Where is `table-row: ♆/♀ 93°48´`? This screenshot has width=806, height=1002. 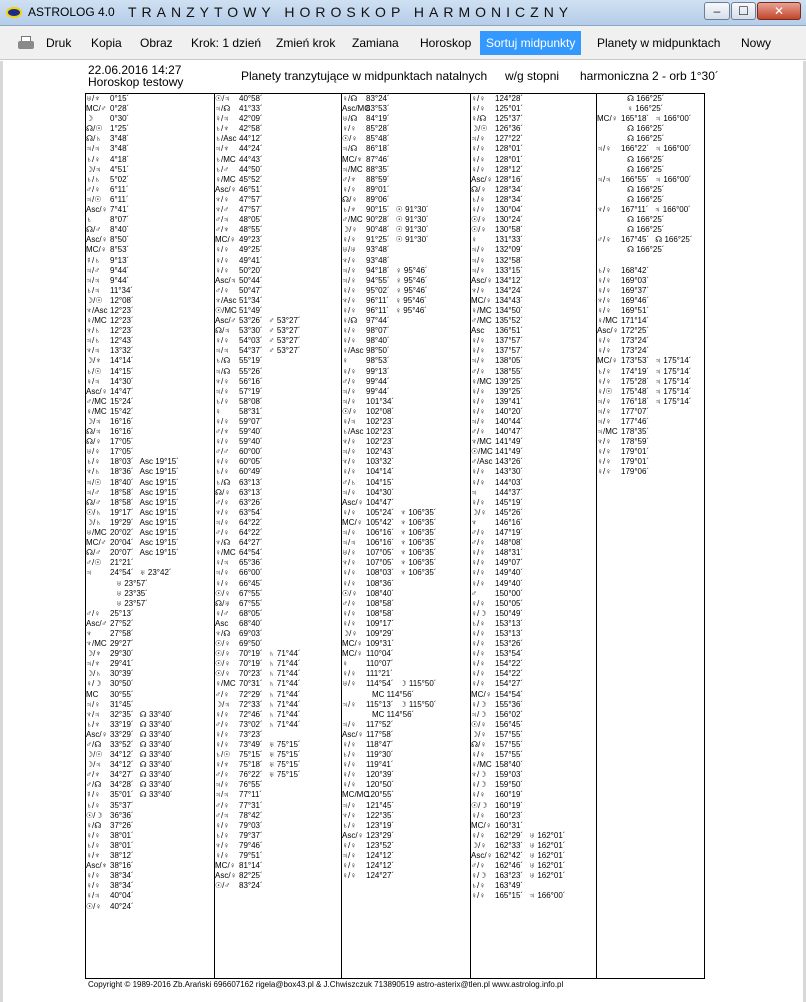 table-row: ♆/♀ 93°48´ is located at coordinates (406, 261).